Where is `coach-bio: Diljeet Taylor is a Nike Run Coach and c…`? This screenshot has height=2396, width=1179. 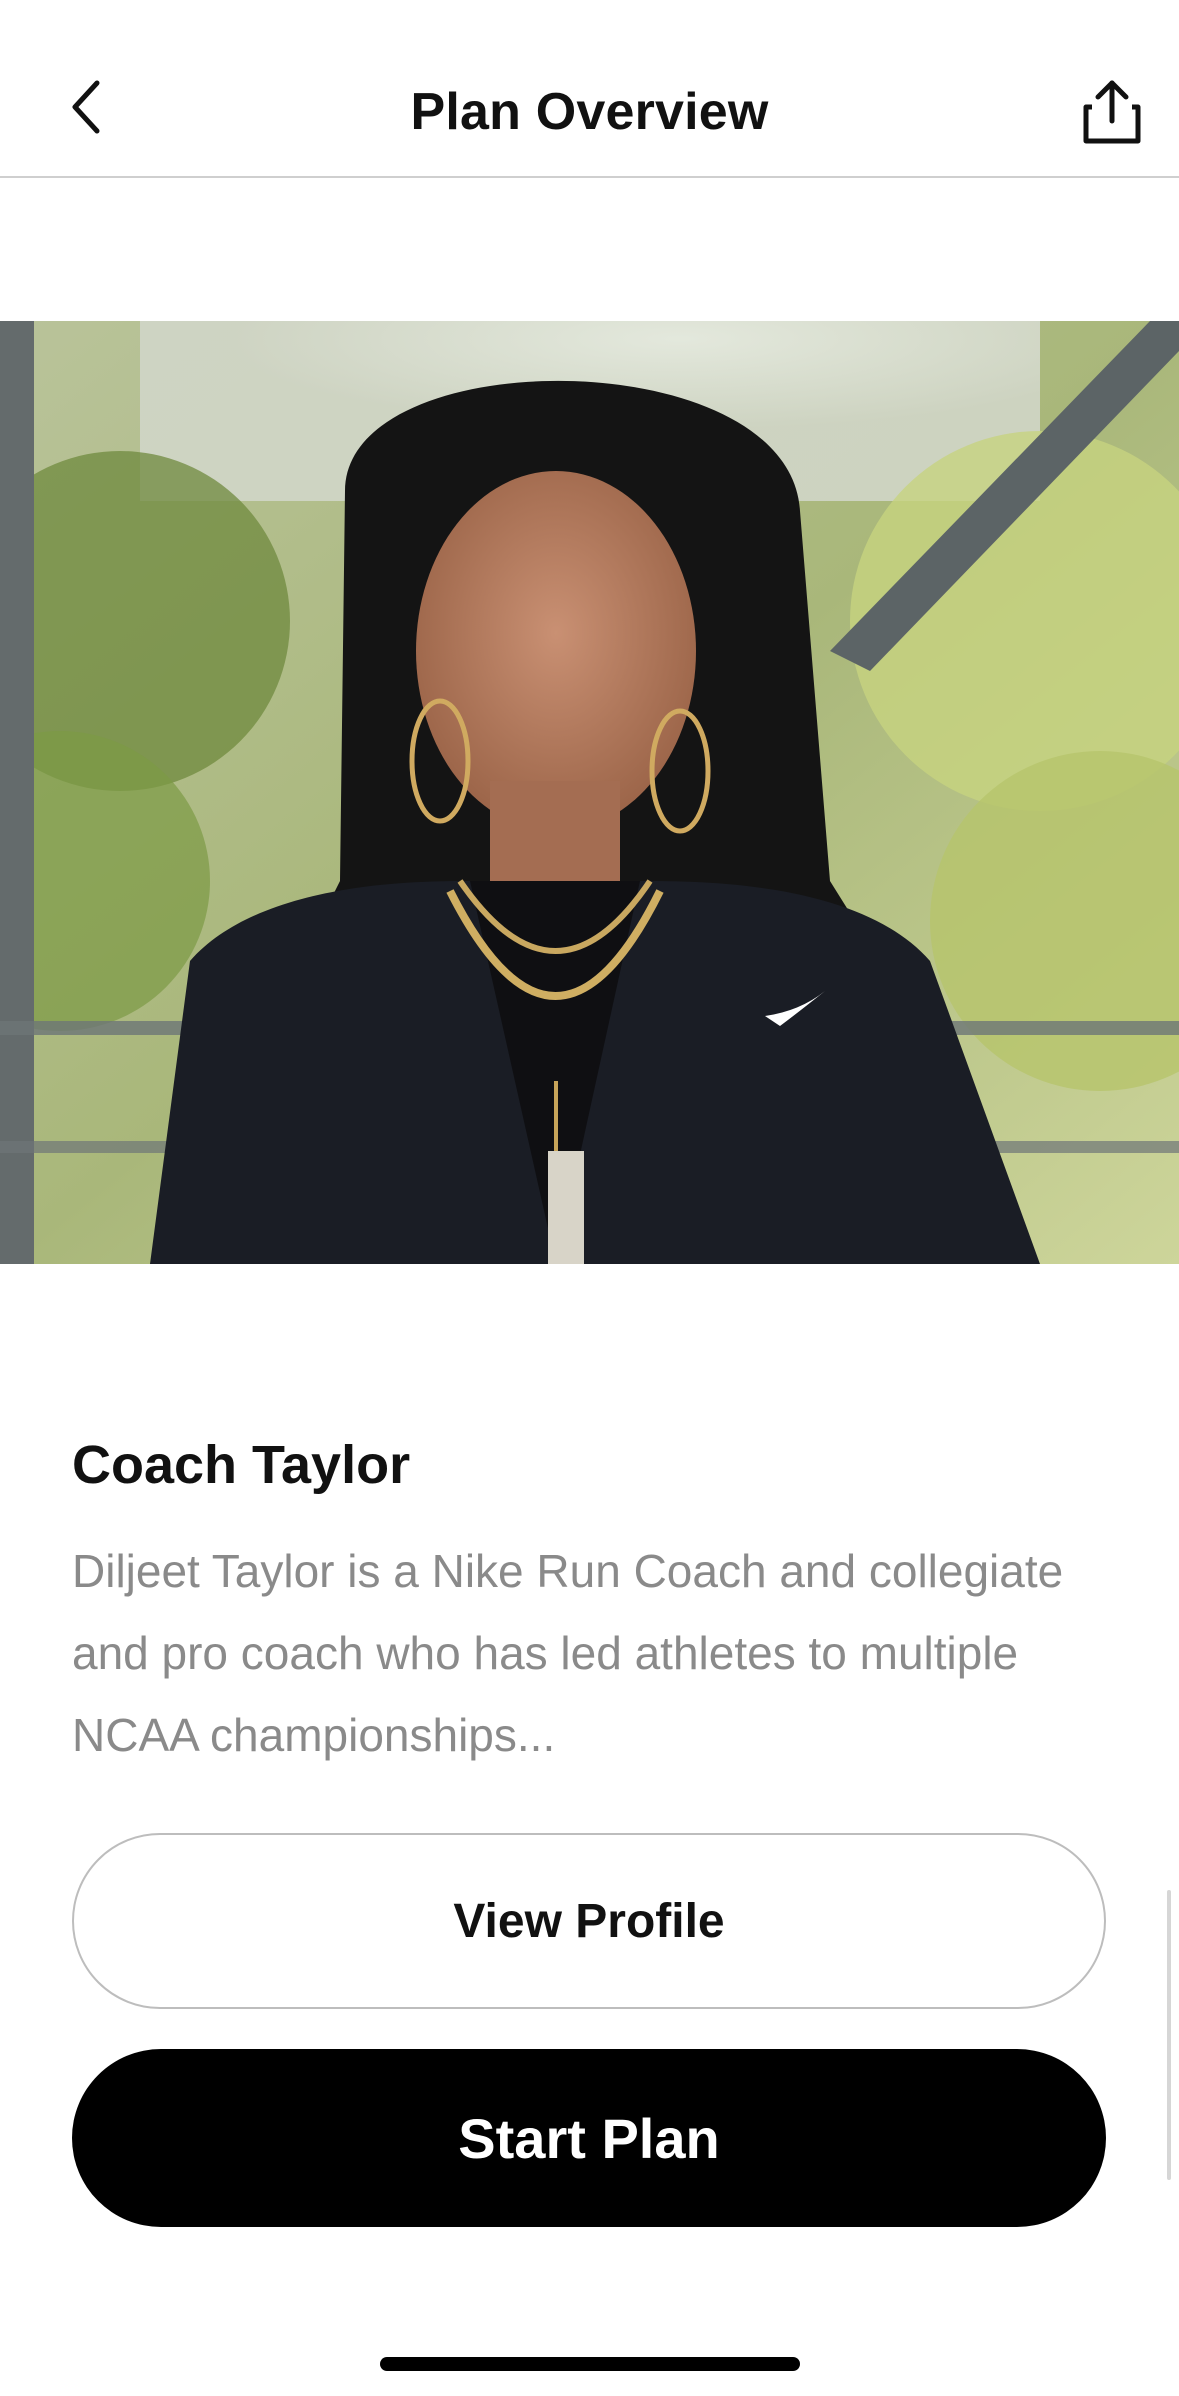 coach-bio: Diljeet Taylor is a Nike Run Coach and c… is located at coordinates (568, 1653).